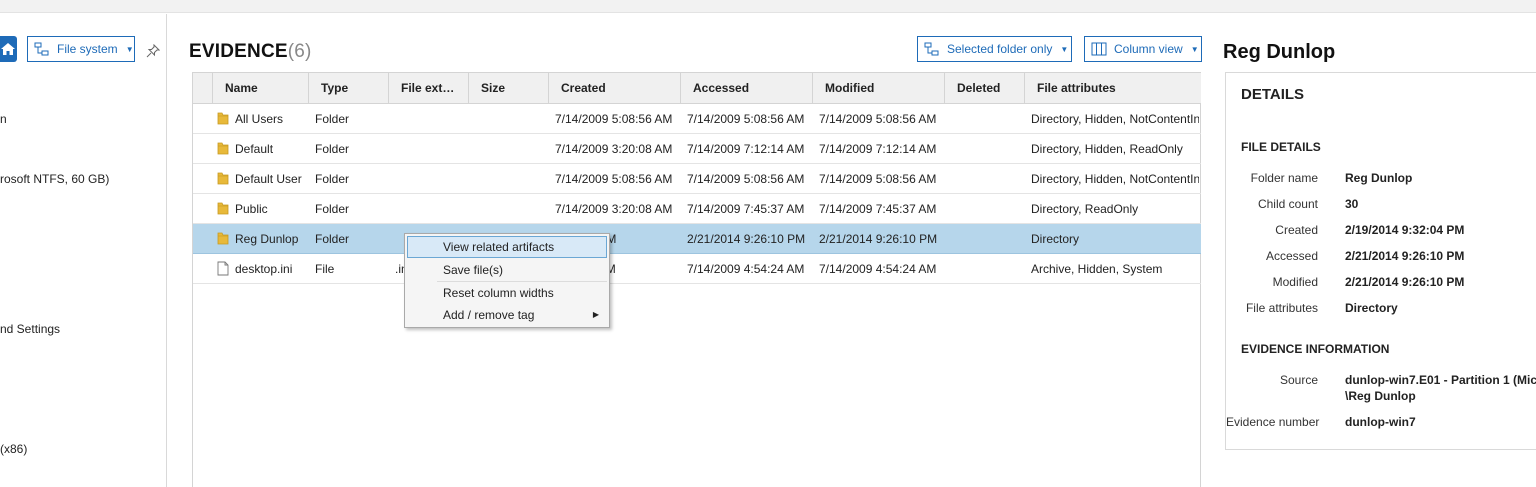  What do you see at coordinates (1298, 380) in the screenshot?
I see `detail-label: Source` at bounding box center [1298, 380].